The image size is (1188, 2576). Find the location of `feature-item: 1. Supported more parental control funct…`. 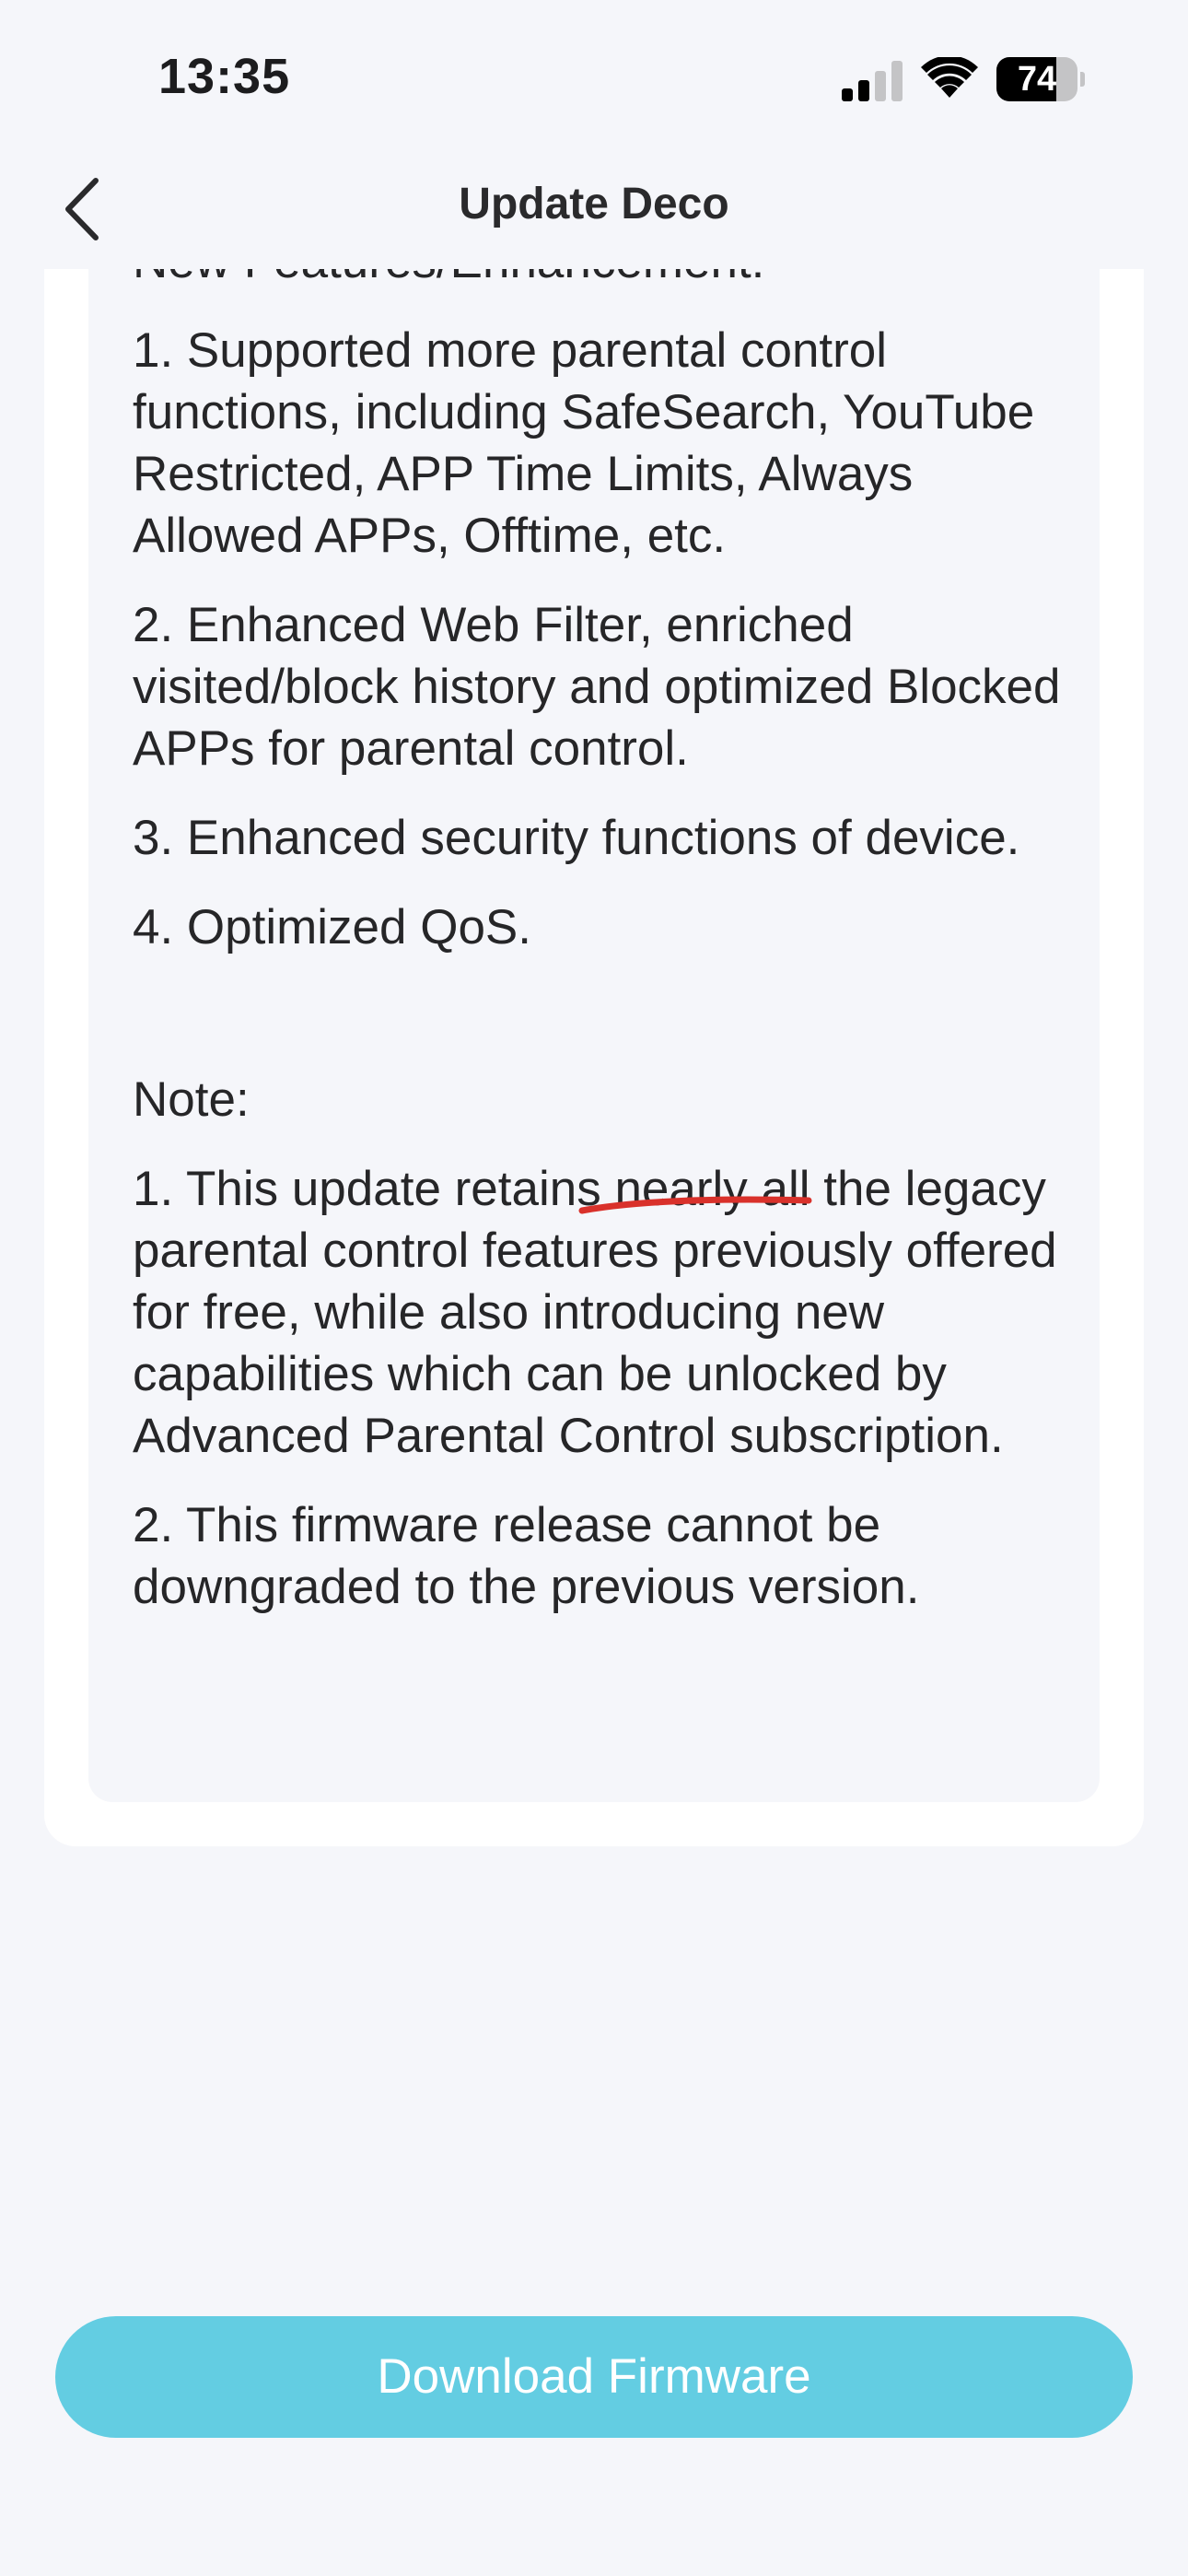

feature-item: 1. Supported more parental control funct… is located at coordinates (584, 443).